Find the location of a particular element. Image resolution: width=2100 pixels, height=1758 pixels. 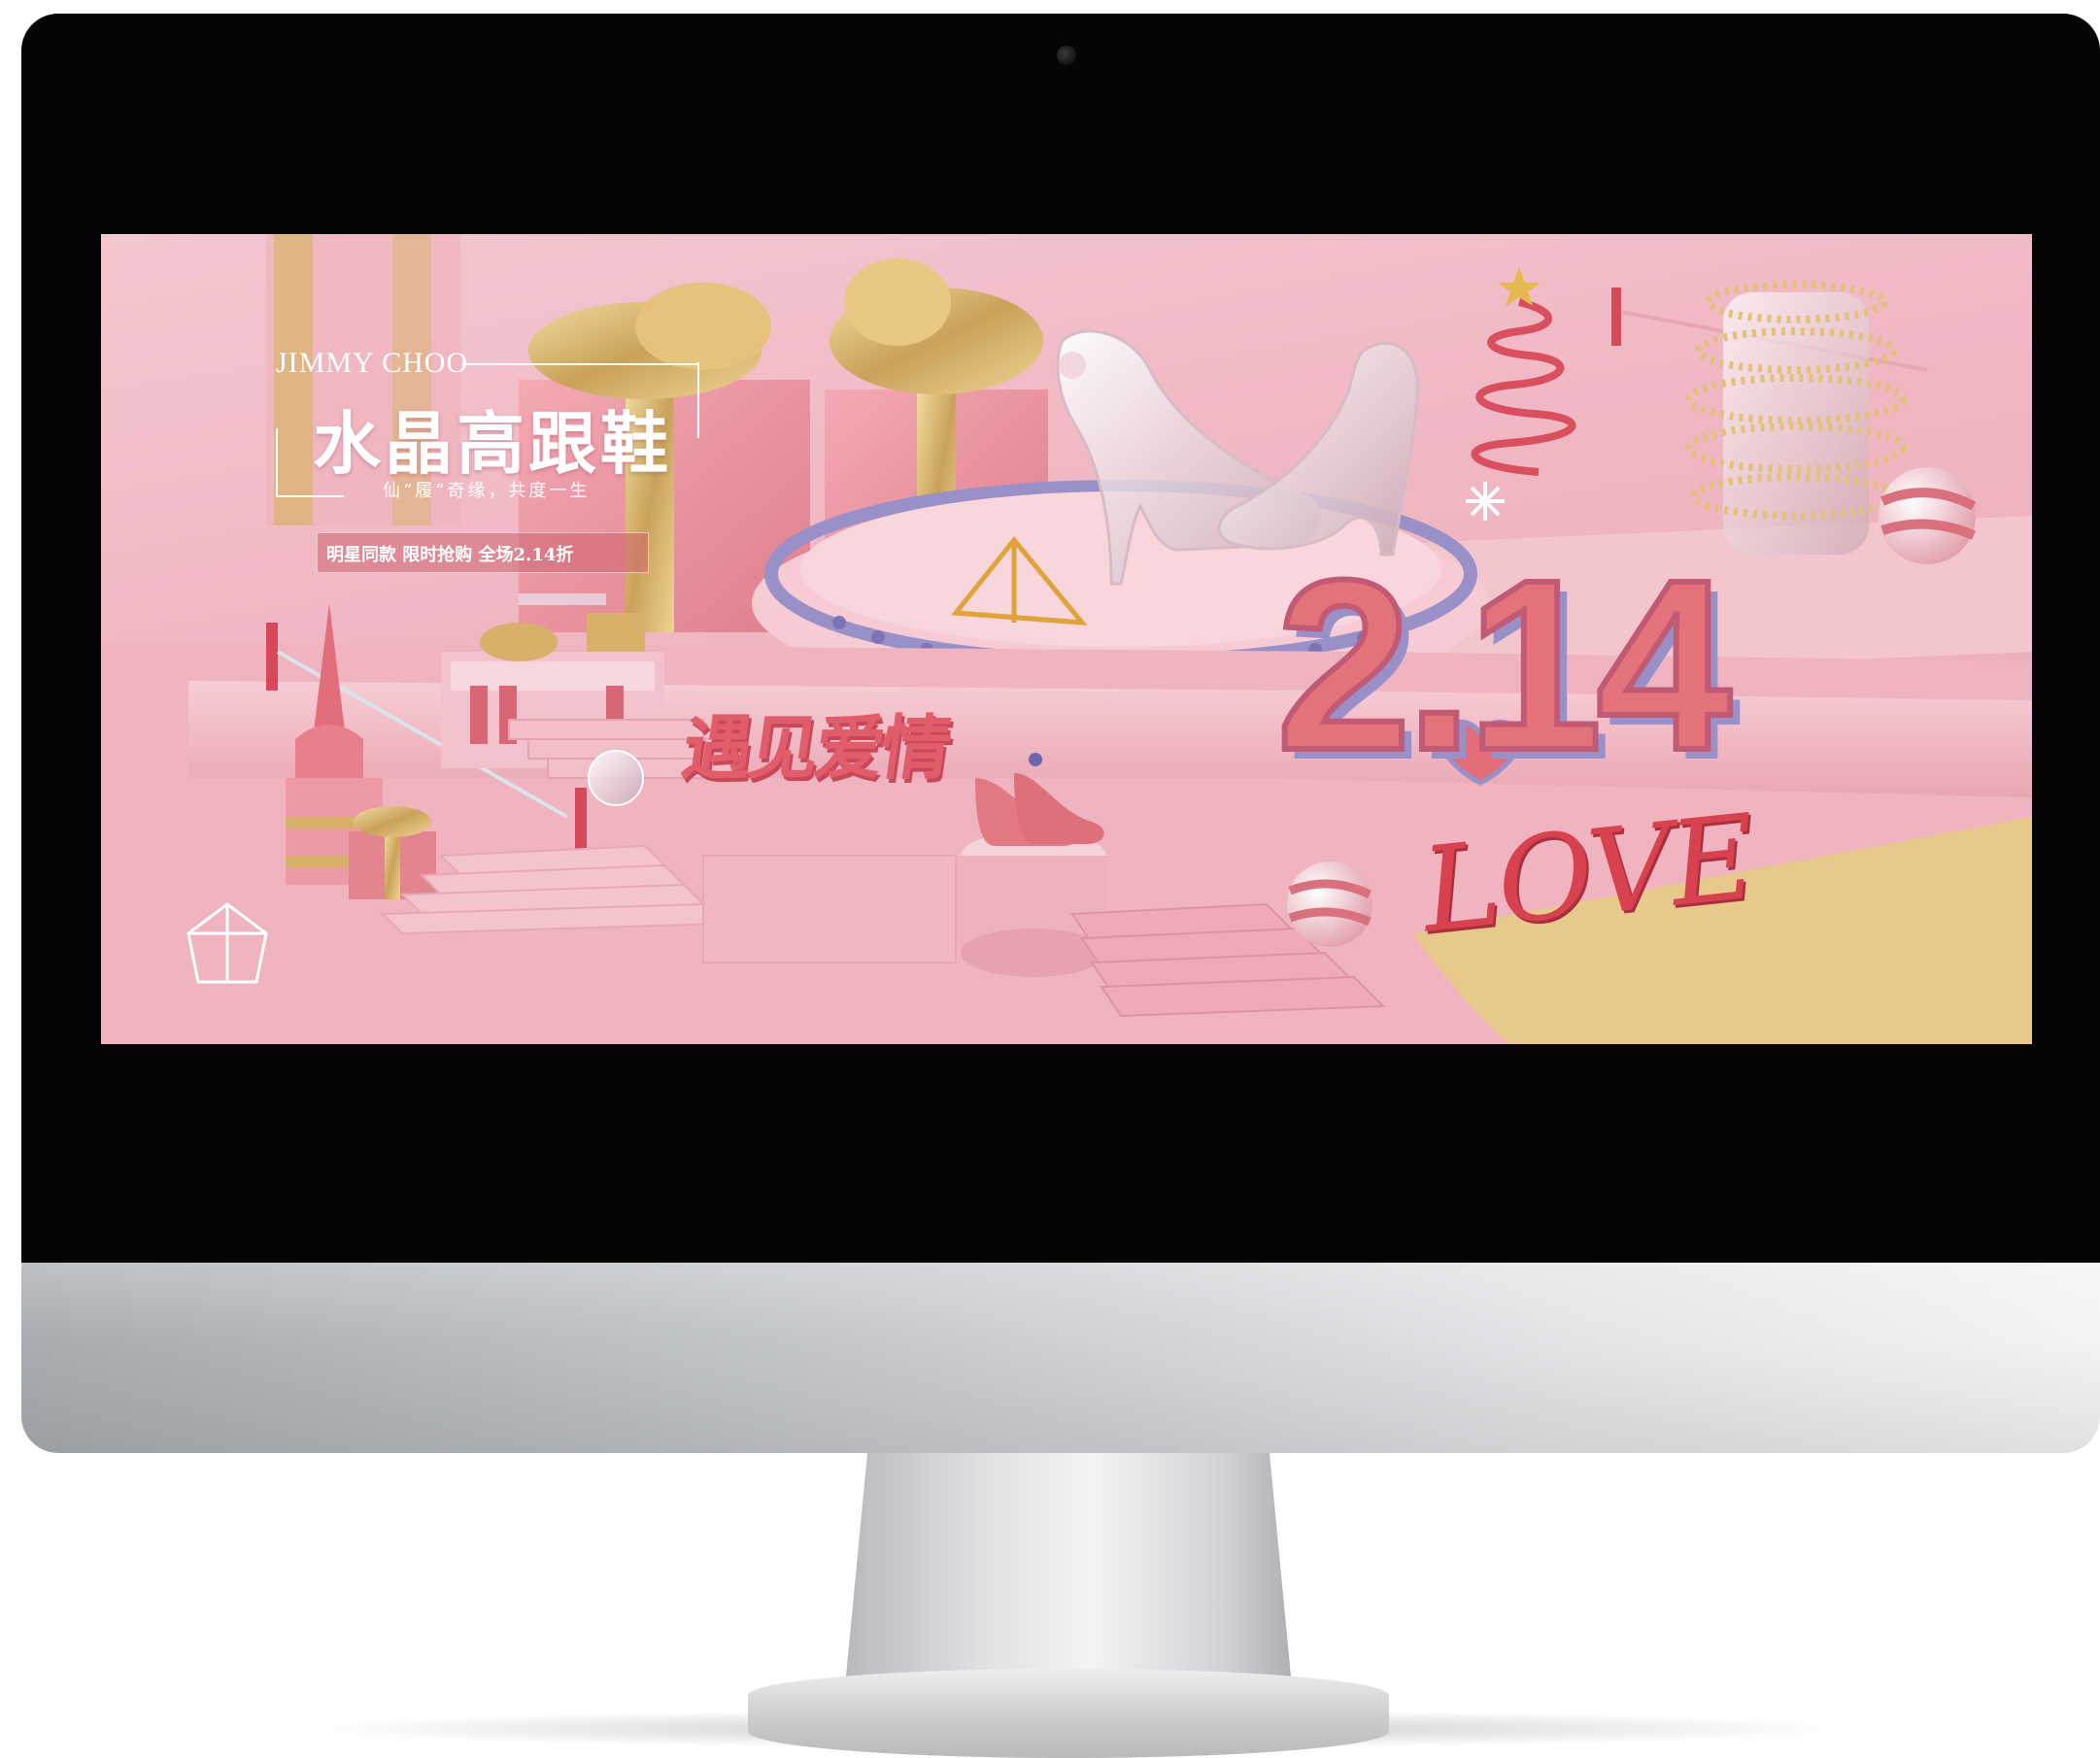

snowflake-icon is located at coordinates (1485, 502).